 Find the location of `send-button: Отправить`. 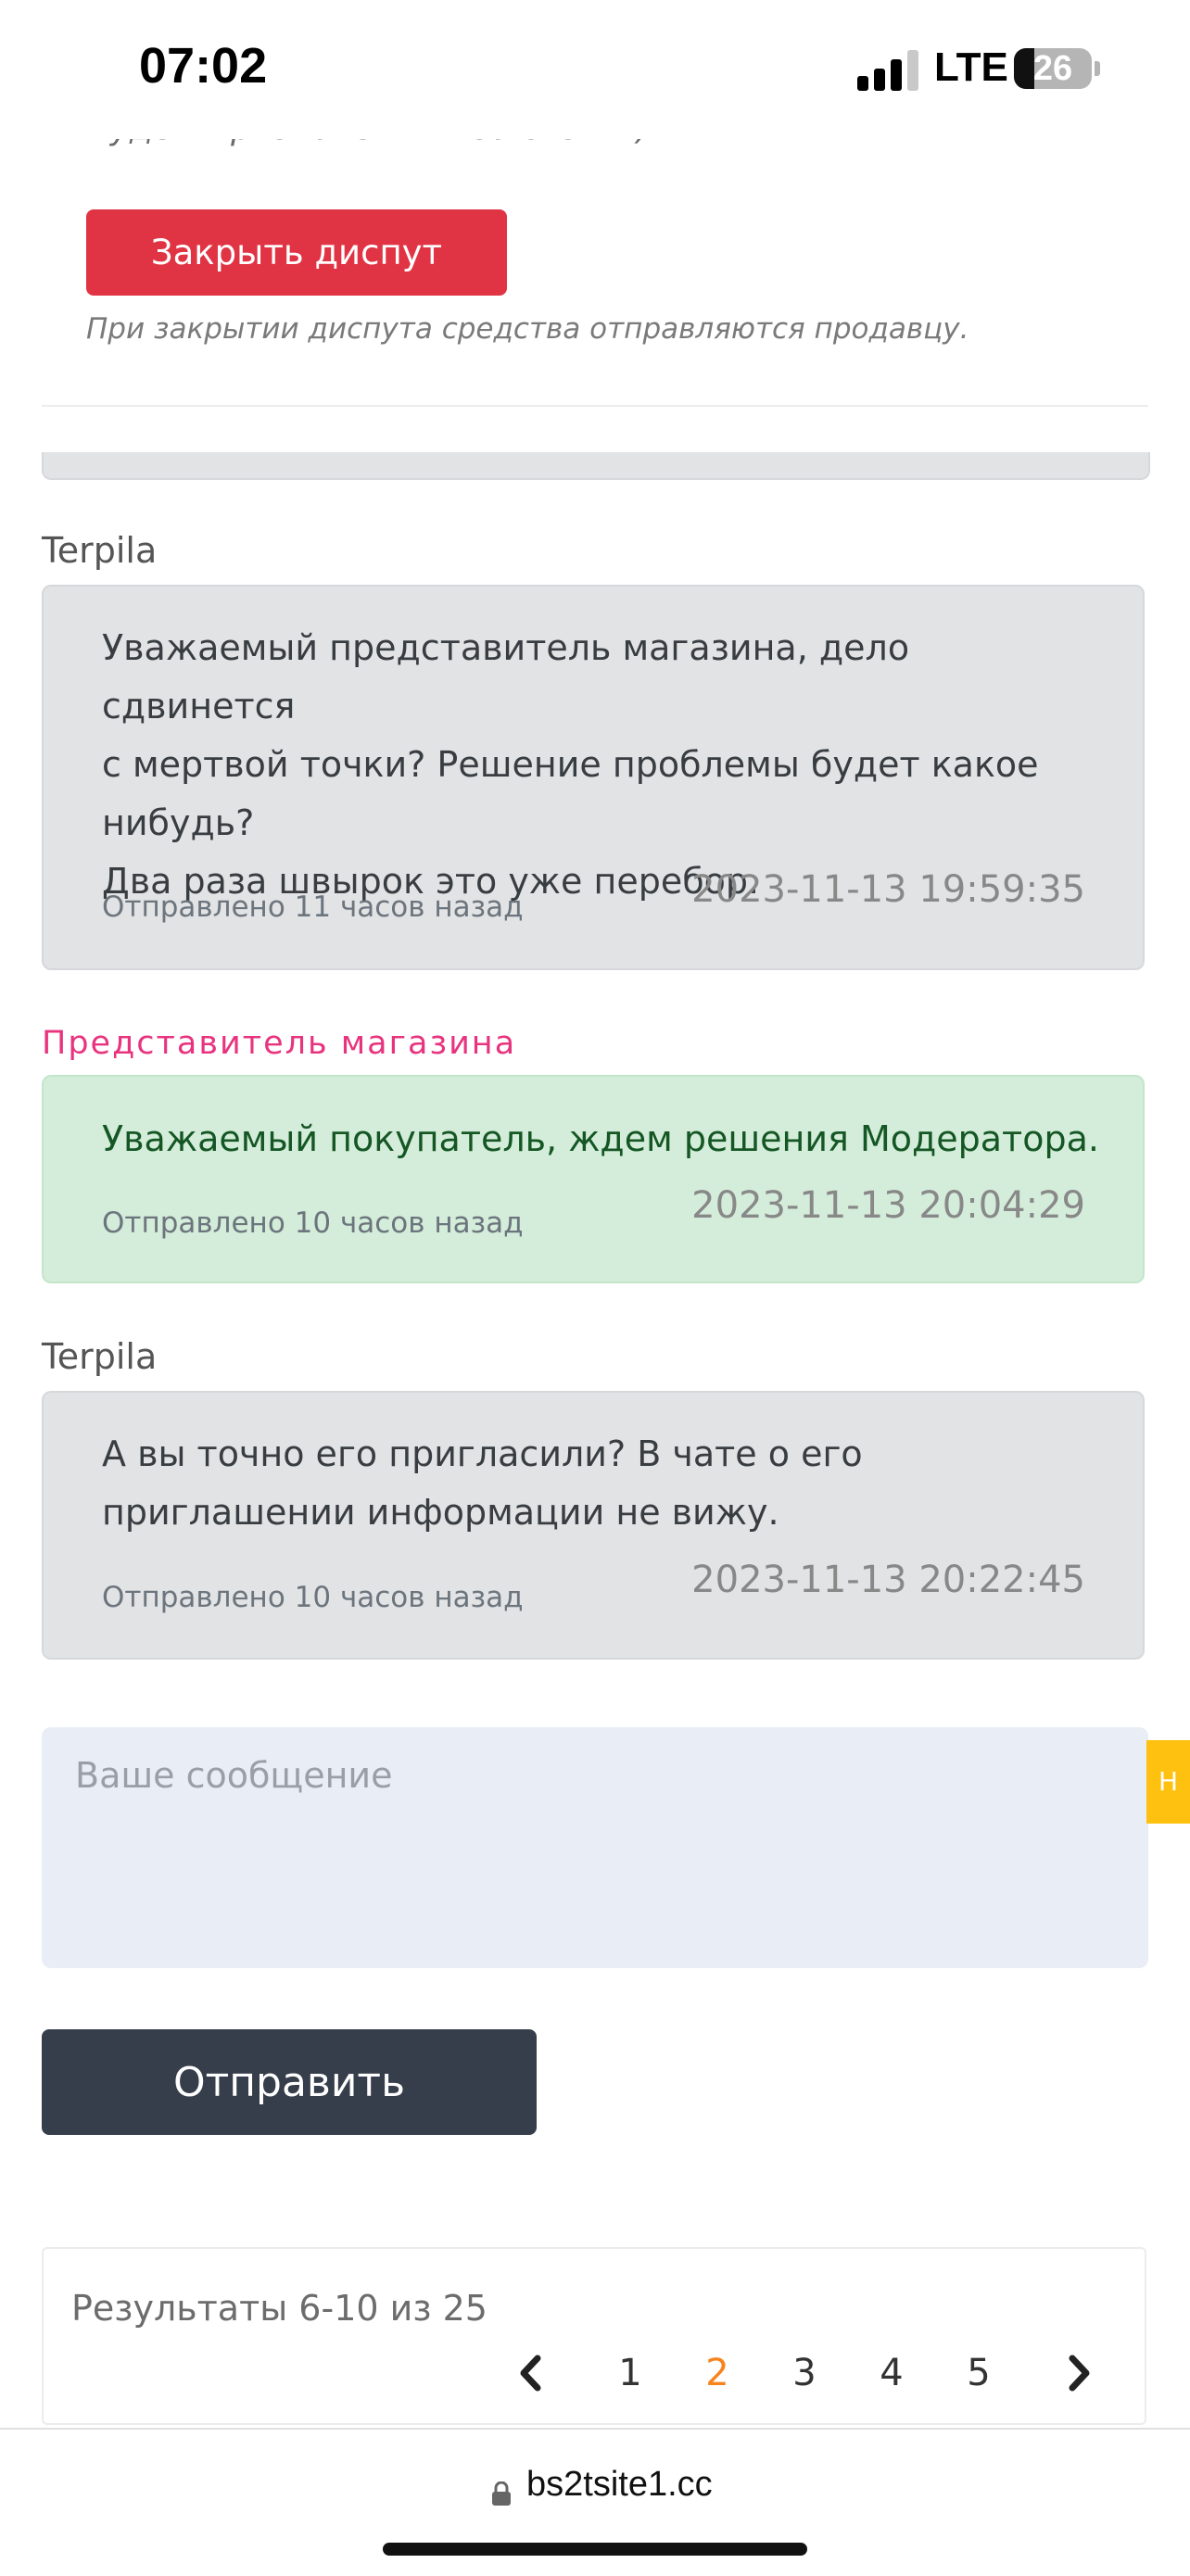

send-button: Отправить is located at coordinates (289, 2082).